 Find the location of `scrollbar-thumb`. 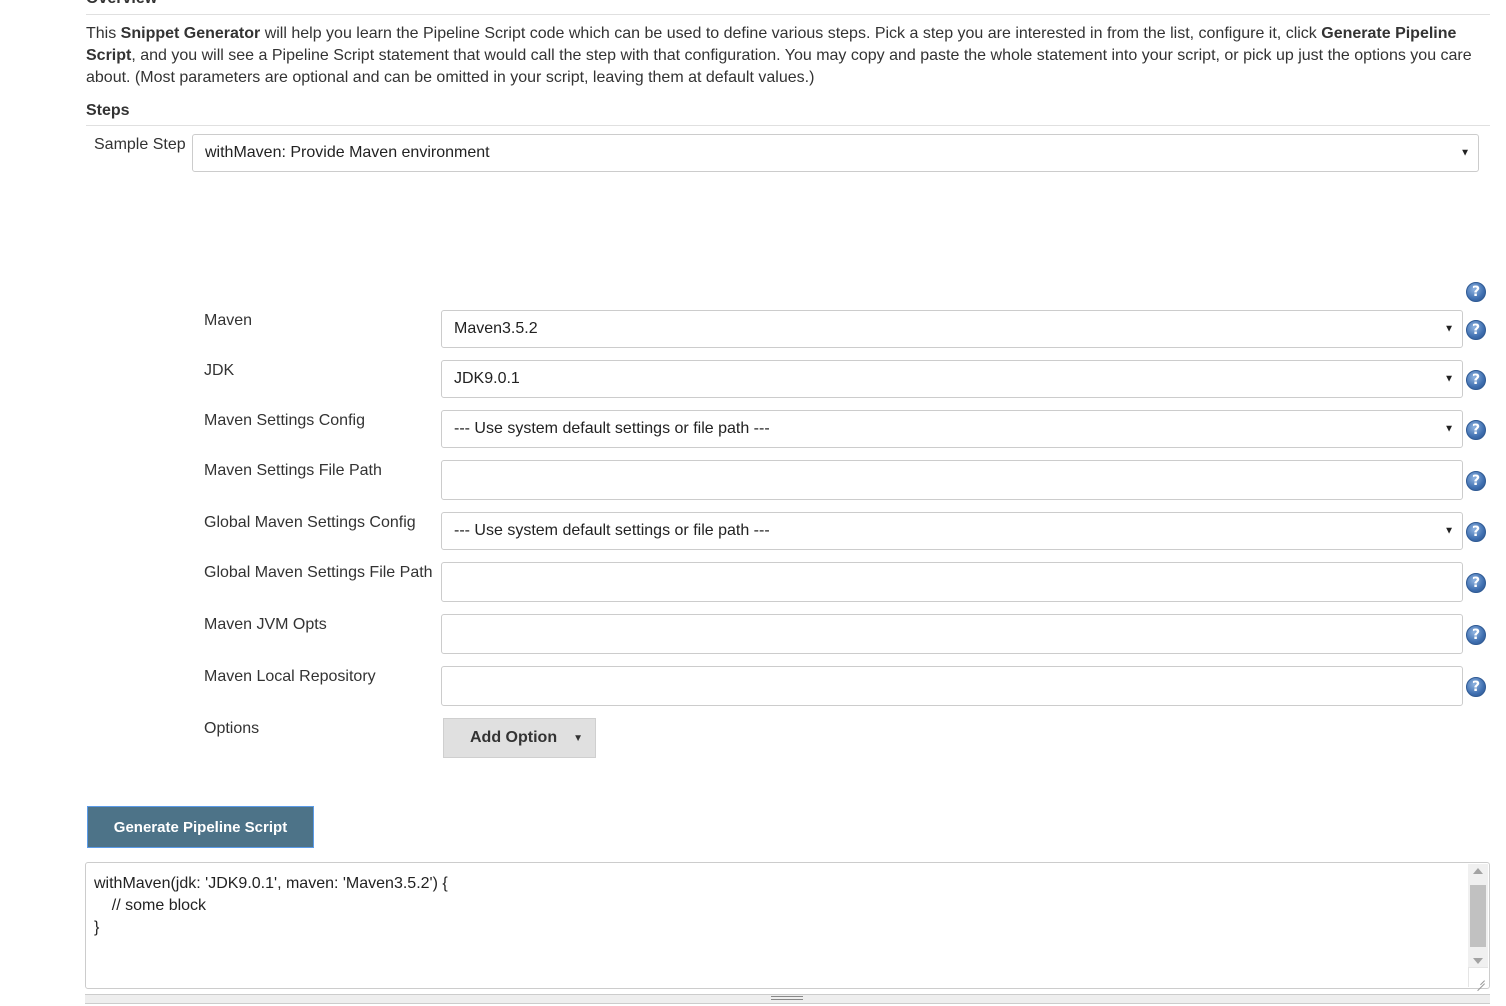

scrollbar-thumb is located at coordinates (1478, 916).